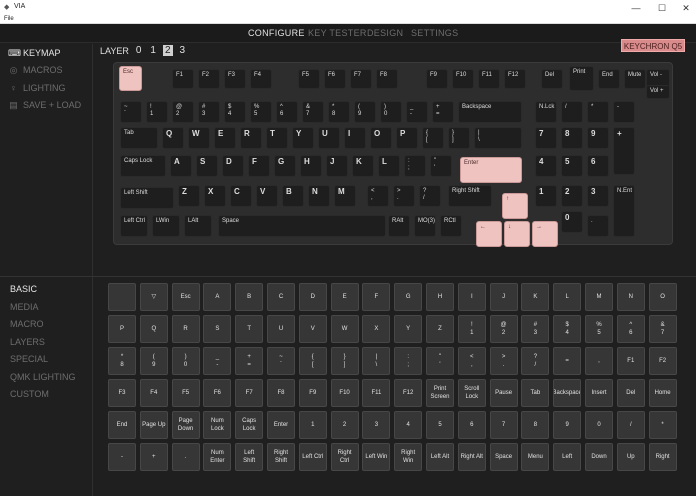 This screenshot has height=496, width=696. I want to click on key-k: K, so click(363, 166).